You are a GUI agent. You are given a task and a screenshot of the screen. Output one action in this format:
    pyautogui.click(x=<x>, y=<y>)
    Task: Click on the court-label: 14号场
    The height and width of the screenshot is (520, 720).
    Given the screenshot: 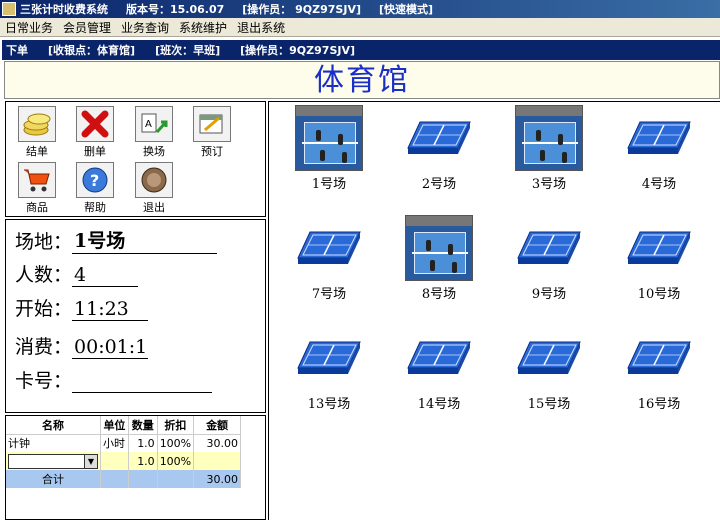 What is the action you would take?
    pyautogui.click(x=439, y=404)
    